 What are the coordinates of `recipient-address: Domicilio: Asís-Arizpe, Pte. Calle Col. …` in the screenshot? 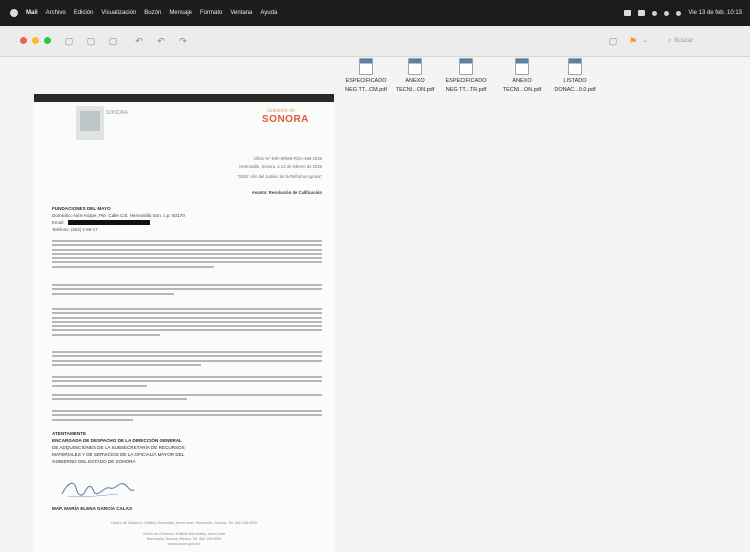 It's located at (118, 215).